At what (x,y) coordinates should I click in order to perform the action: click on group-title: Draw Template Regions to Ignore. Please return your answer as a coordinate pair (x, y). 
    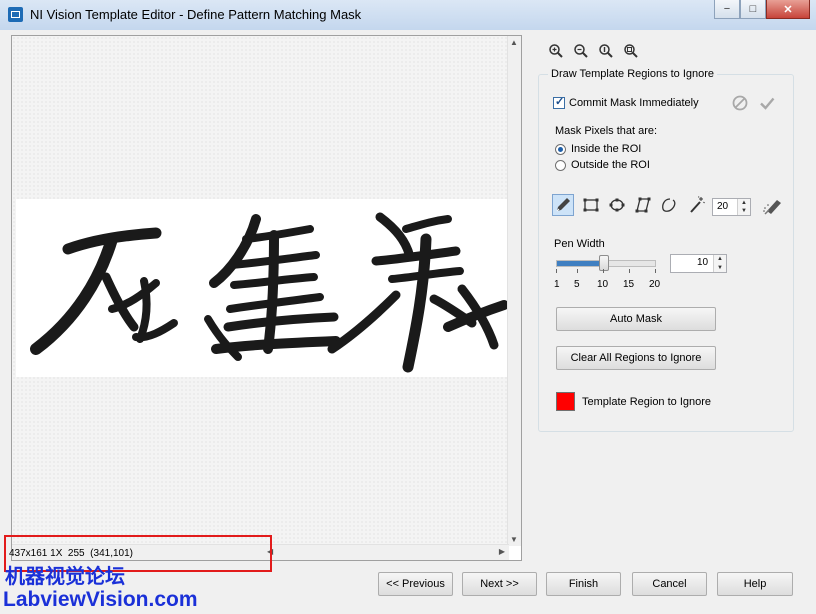
    Looking at the image, I should click on (633, 74).